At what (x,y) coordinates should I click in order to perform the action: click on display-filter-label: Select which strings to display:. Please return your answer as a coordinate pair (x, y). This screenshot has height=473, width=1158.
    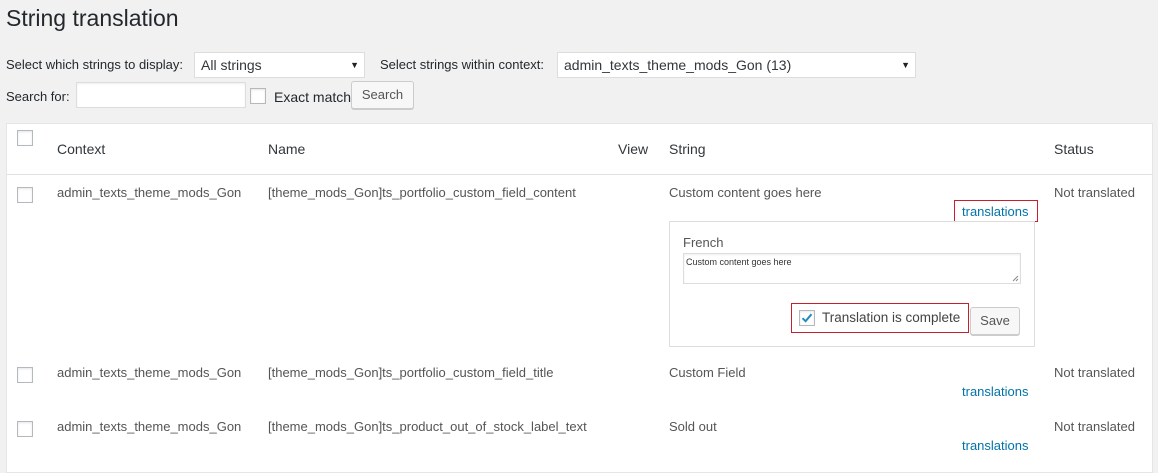
    Looking at the image, I should click on (95, 64).